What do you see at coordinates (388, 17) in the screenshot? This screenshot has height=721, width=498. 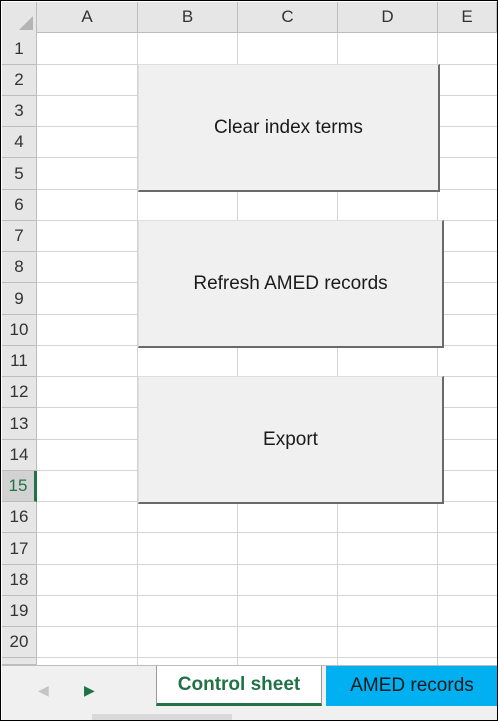 I see `column-header-d: D` at bounding box center [388, 17].